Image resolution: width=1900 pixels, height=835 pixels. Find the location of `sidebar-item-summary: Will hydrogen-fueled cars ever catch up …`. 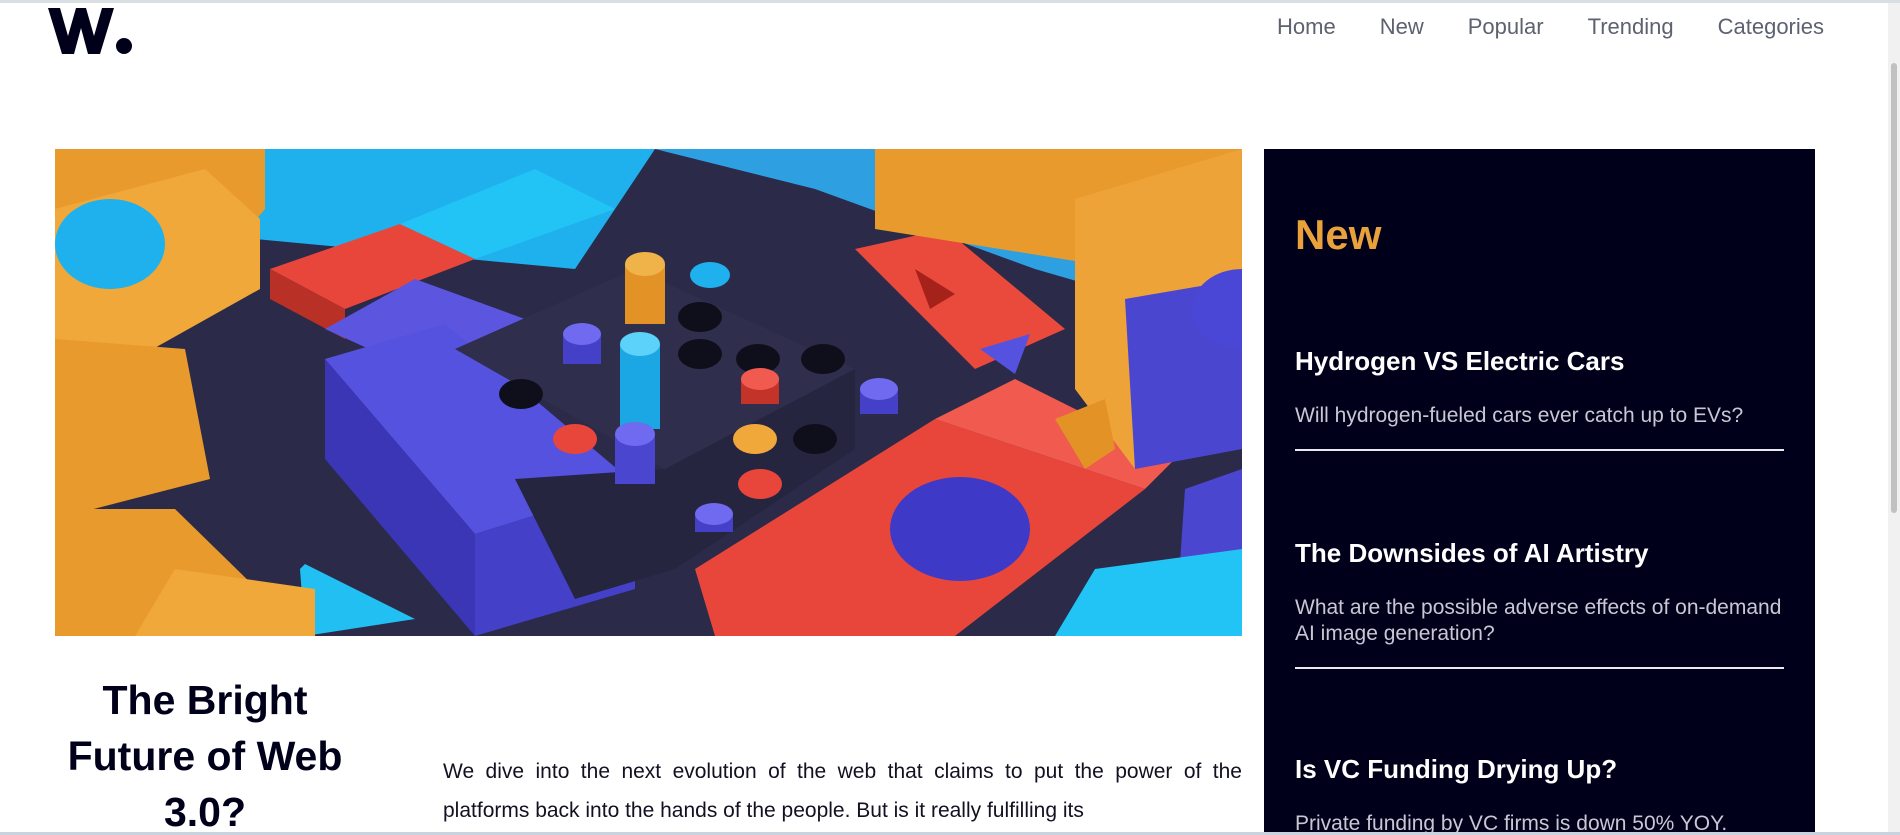

sidebar-item-summary: Will hydrogen-fueled cars ever catch up … is located at coordinates (1519, 415).